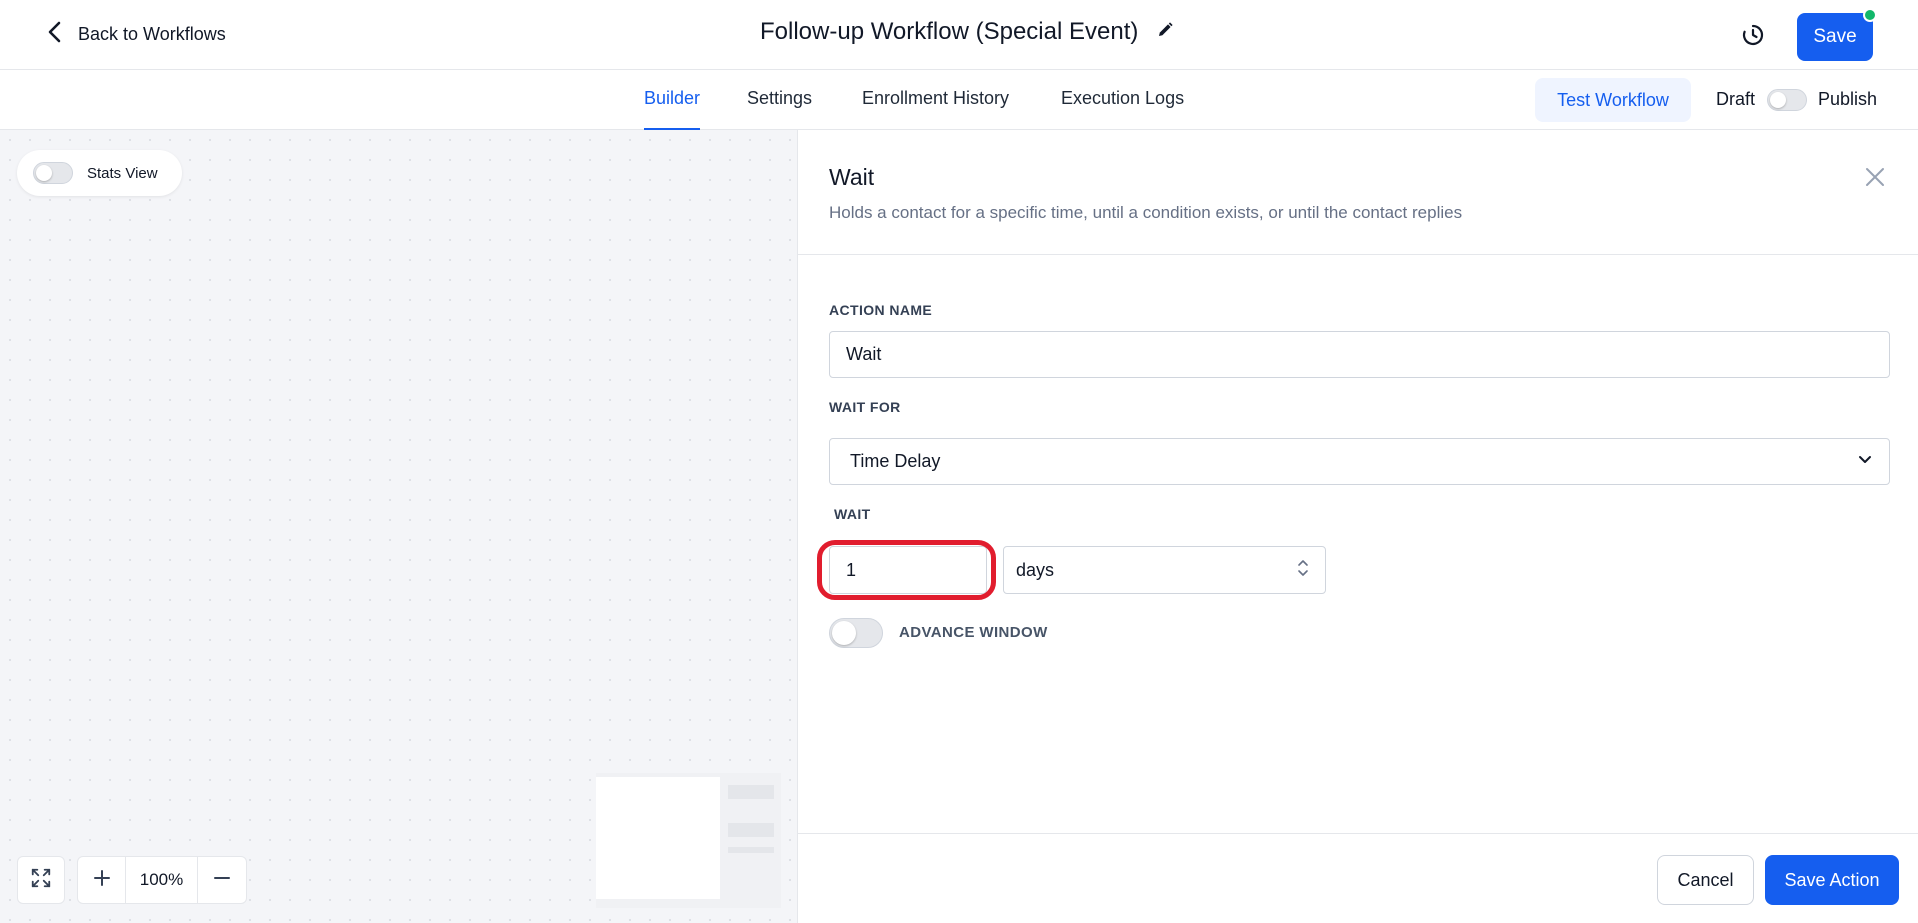 The height and width of the screenshot is (923, 1918). What do you see at coordinates (852, 177) in the screenshot?
I see `panel-title: Wait` at bounding box center [852, 177].